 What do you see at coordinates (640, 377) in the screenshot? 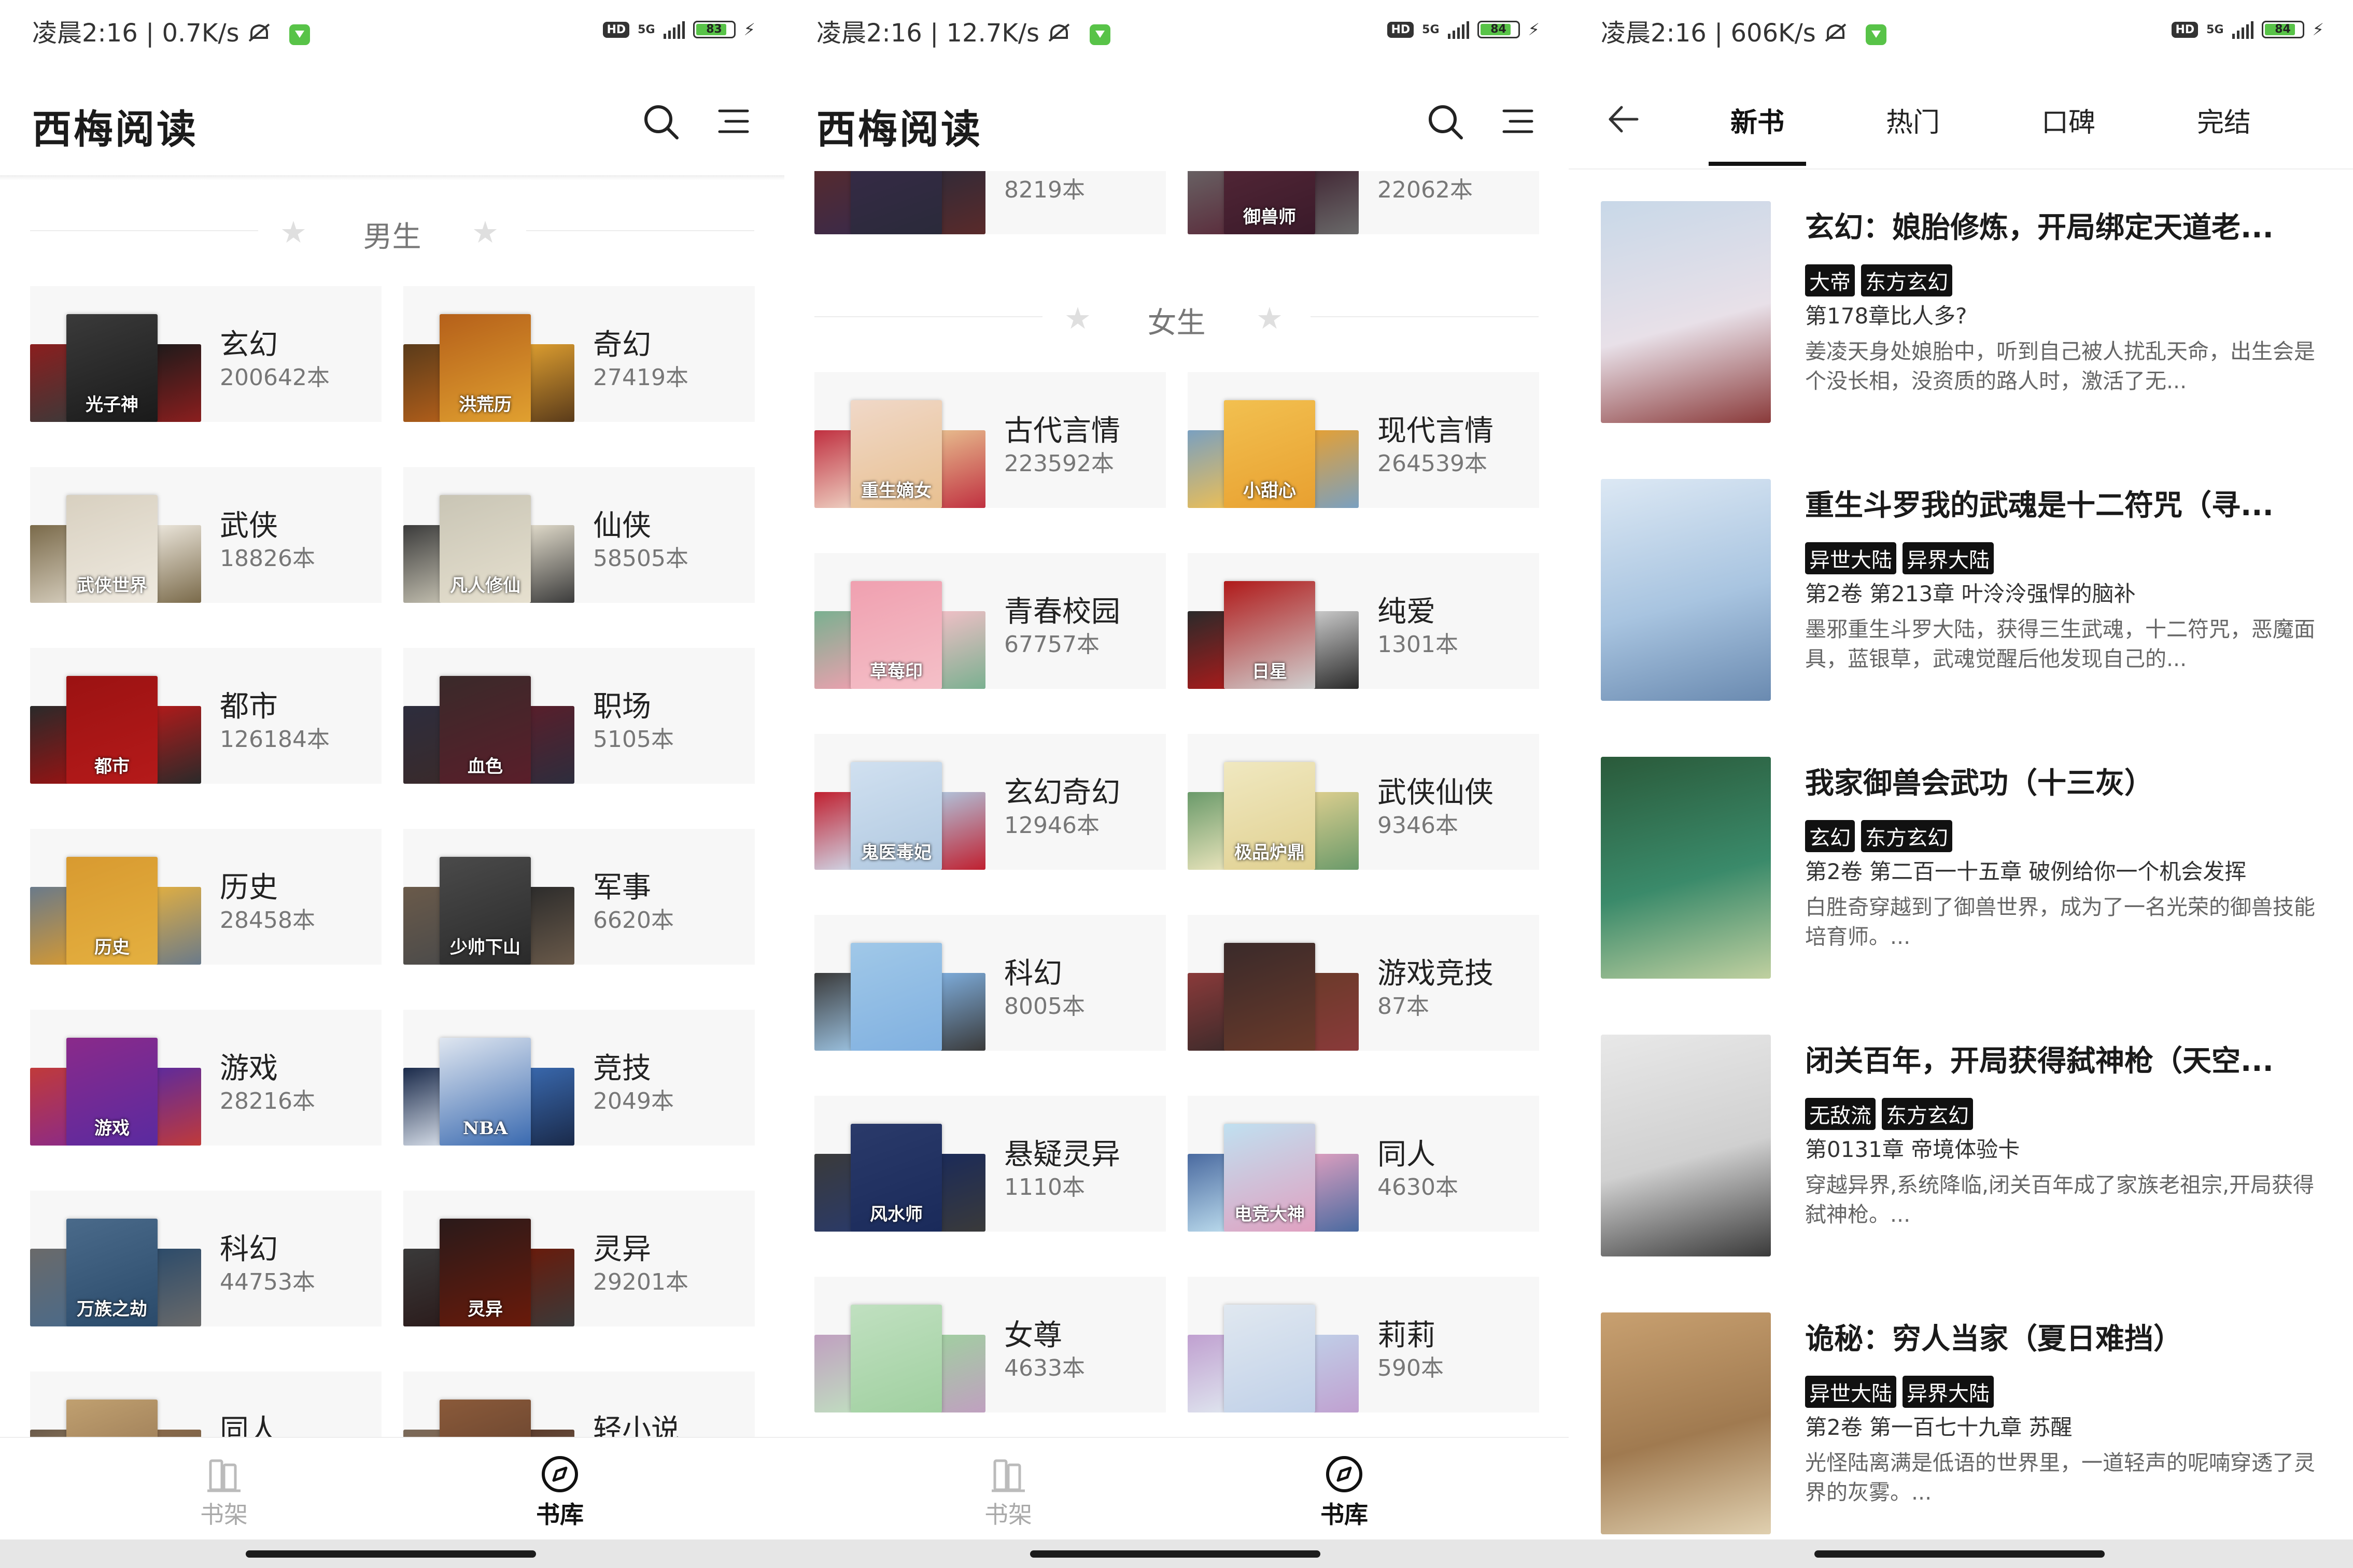
I see `category-count: 27419本` at bounding box center [640, 377].